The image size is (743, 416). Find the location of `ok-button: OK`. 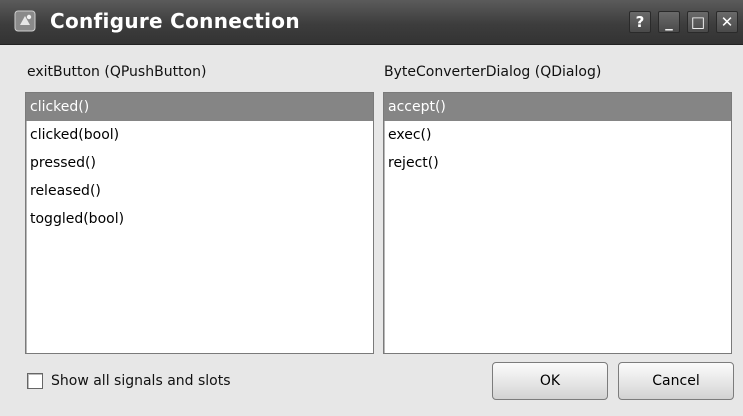

ok-button: OK is located at coordinates (550, 381).